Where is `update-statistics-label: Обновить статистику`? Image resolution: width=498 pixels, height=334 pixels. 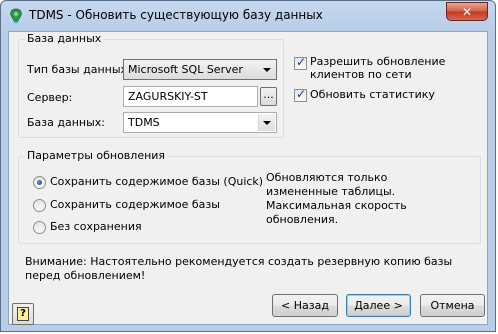
update-statistics-label: Обновить статистику is located at coordinates (372, 94).